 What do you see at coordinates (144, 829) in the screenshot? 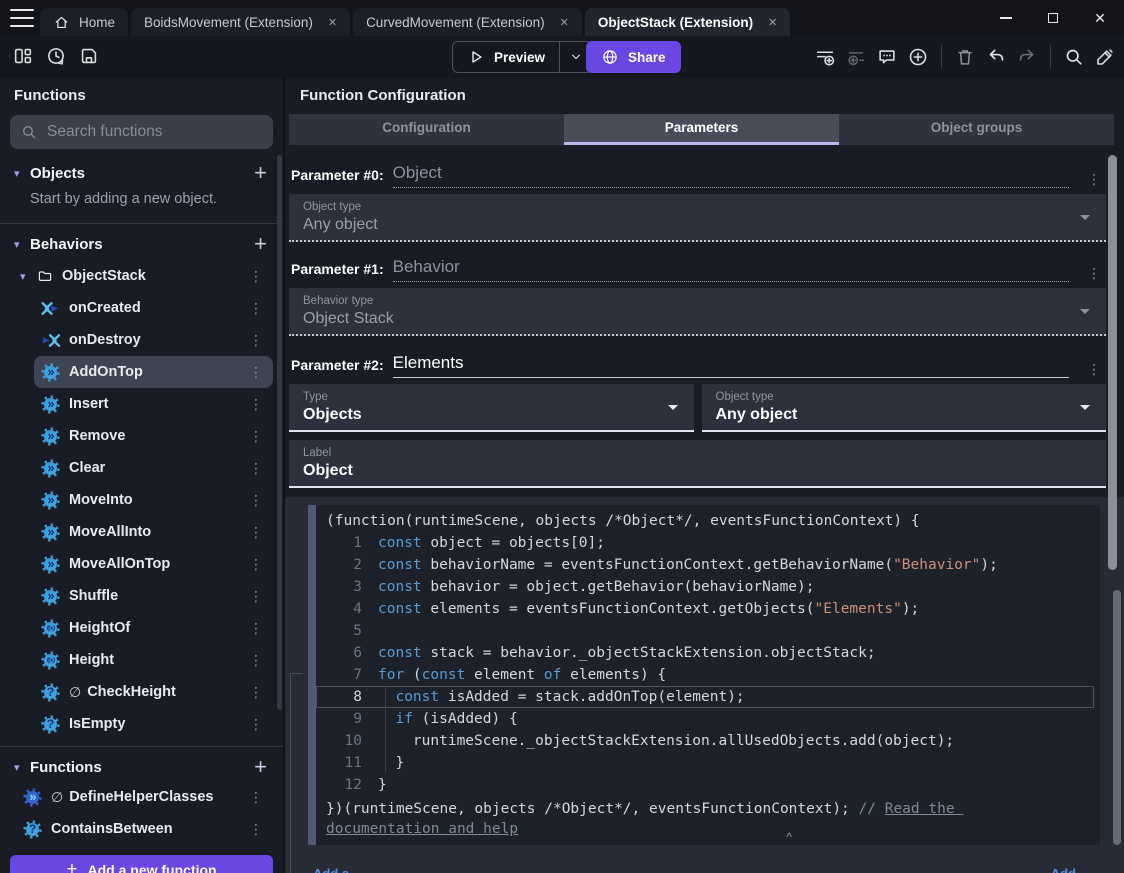
I see `sidebar-item-containsbetween: ? ContainsBetween ⋮` at bounding box center [144, 829].